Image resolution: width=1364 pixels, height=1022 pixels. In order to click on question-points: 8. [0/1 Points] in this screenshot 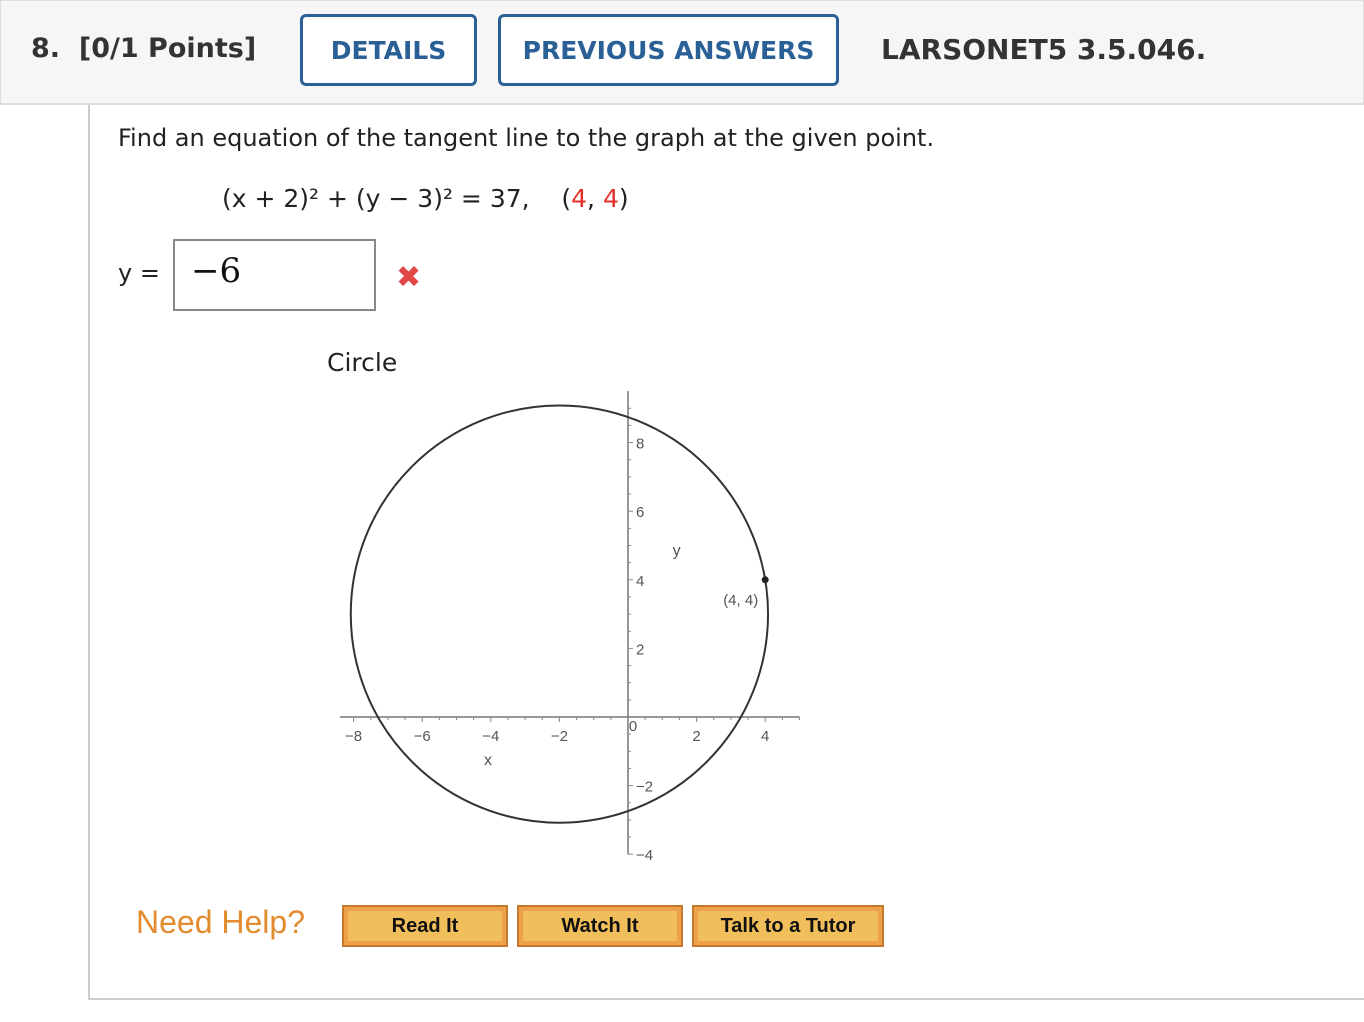, I will do `click(143, 48)`.